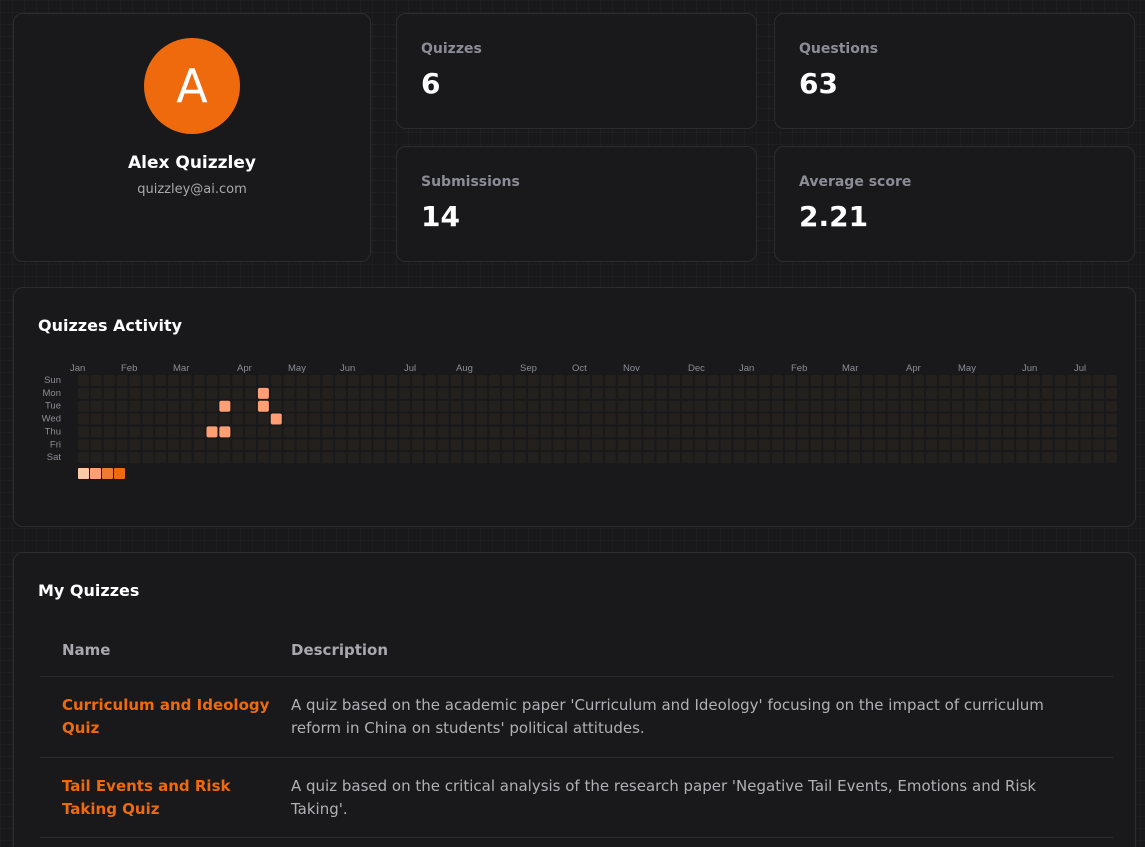  Describe the element at coordinates (146, 797) in the screenshot. I see `quiz-name-link: Tail Events and Risk Taking Quiz` at that location.